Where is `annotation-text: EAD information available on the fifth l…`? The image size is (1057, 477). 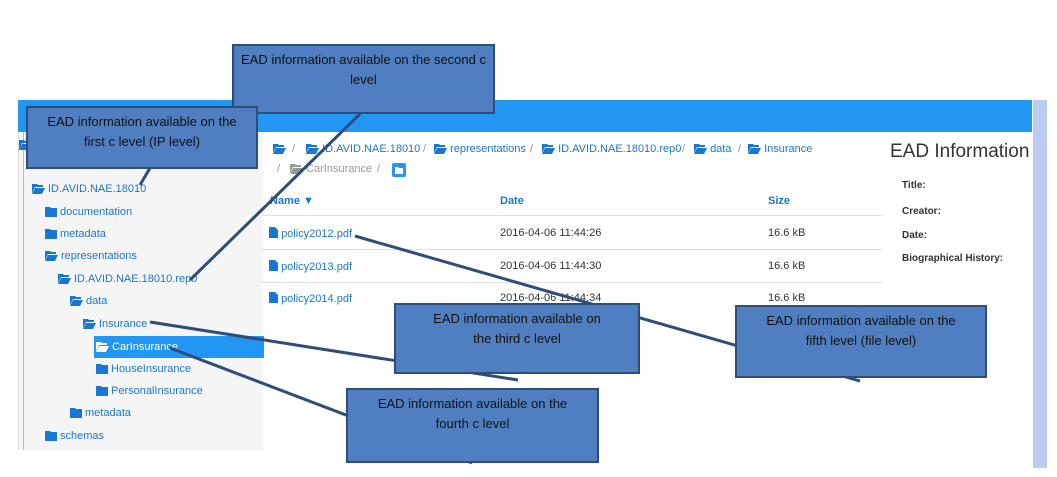
annotation-text: EAD information available on the fifth l… is located at coordinates (861, 330).